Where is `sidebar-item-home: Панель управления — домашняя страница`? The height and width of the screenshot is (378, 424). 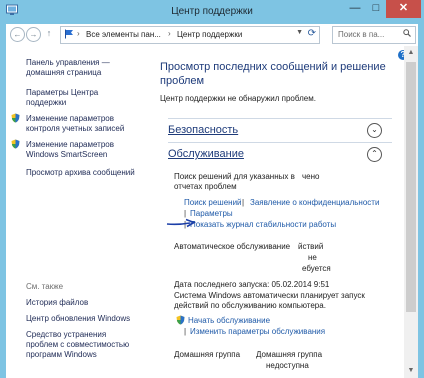 sidebar-item-home: Панель управления — домашняя страница is located at coordinates (68, 68).